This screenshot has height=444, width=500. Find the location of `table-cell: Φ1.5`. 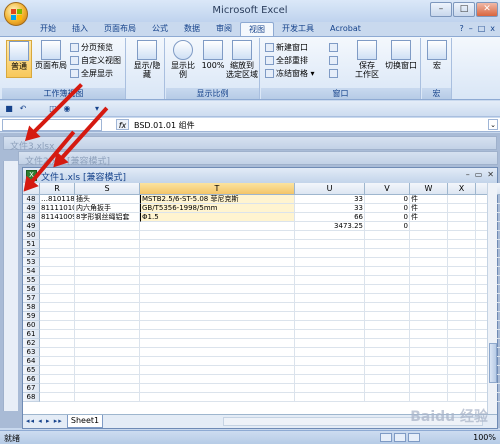

table-cell: Φ1.5 is located at coordinates (217, 217).